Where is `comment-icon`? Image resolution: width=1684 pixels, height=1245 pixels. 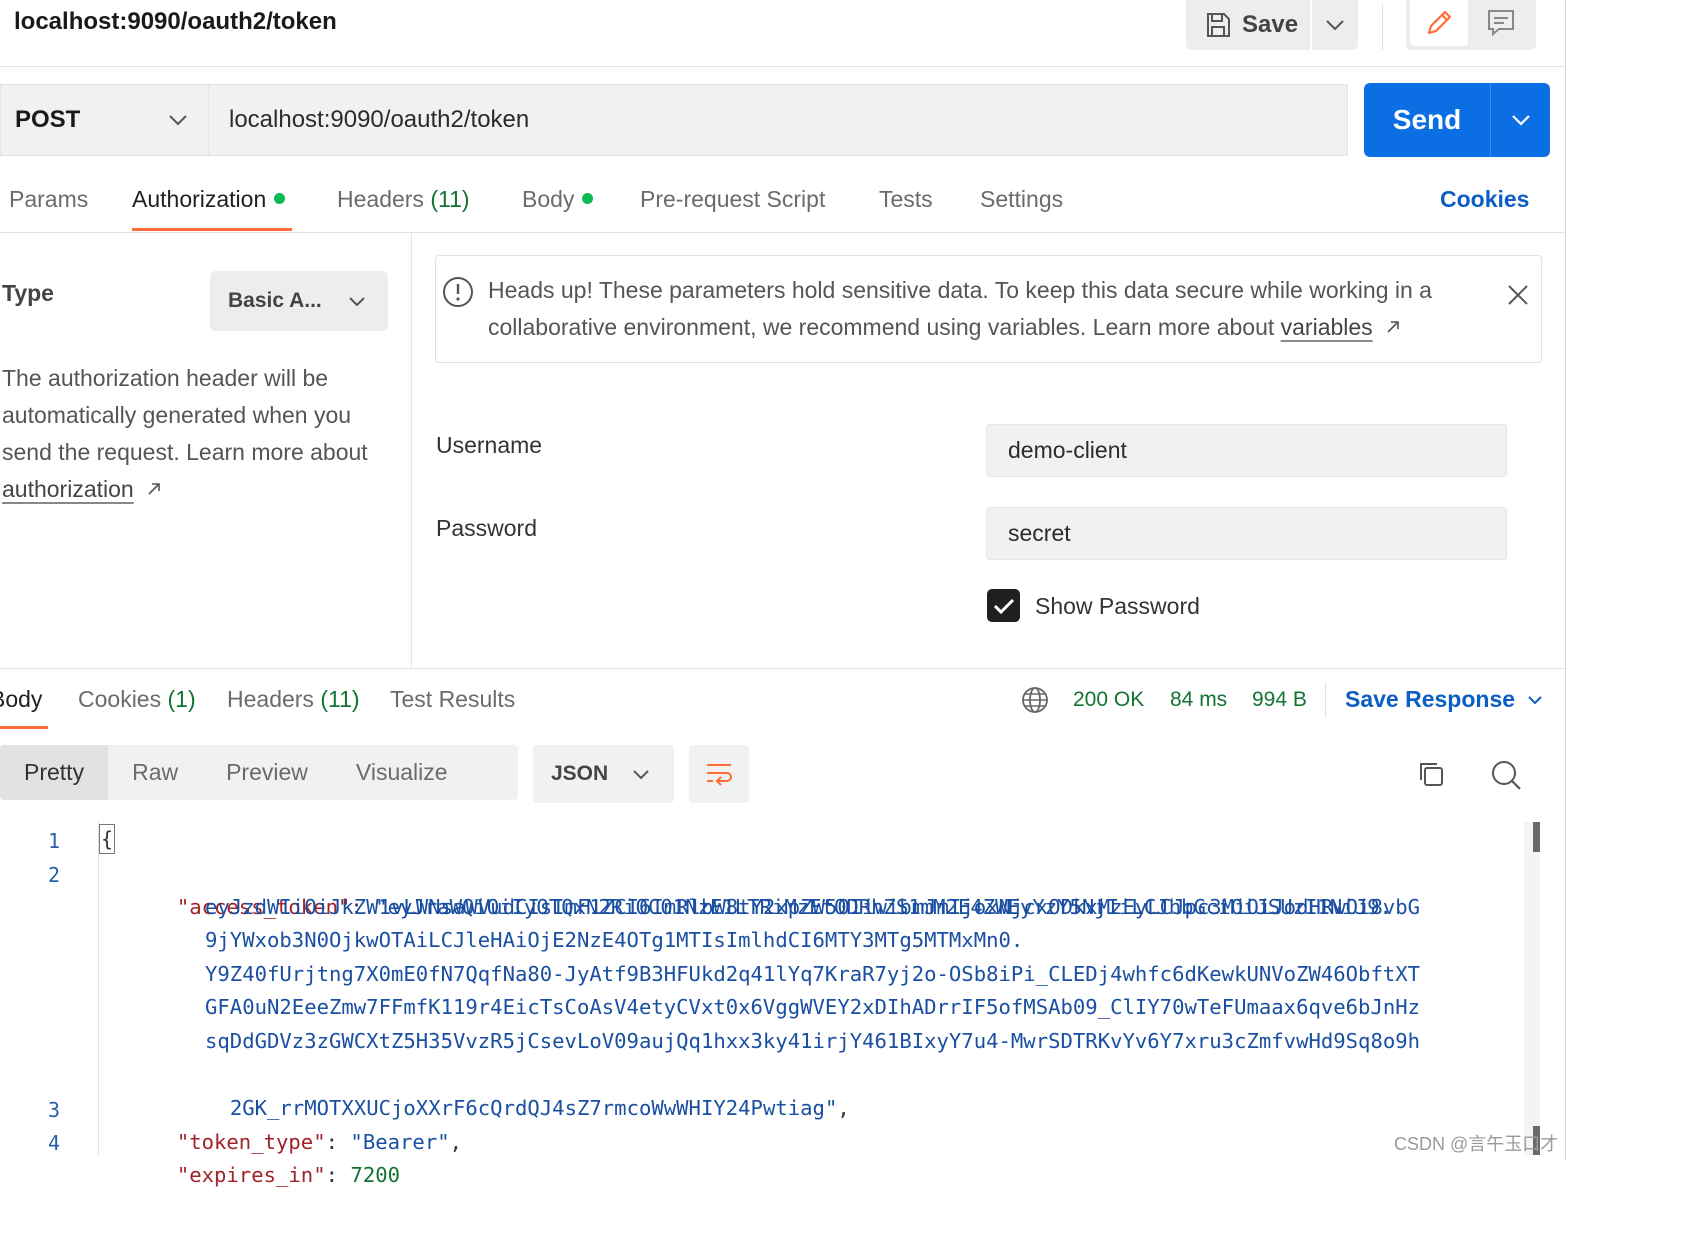 comment-icon is located at coordinates (1501, 23).